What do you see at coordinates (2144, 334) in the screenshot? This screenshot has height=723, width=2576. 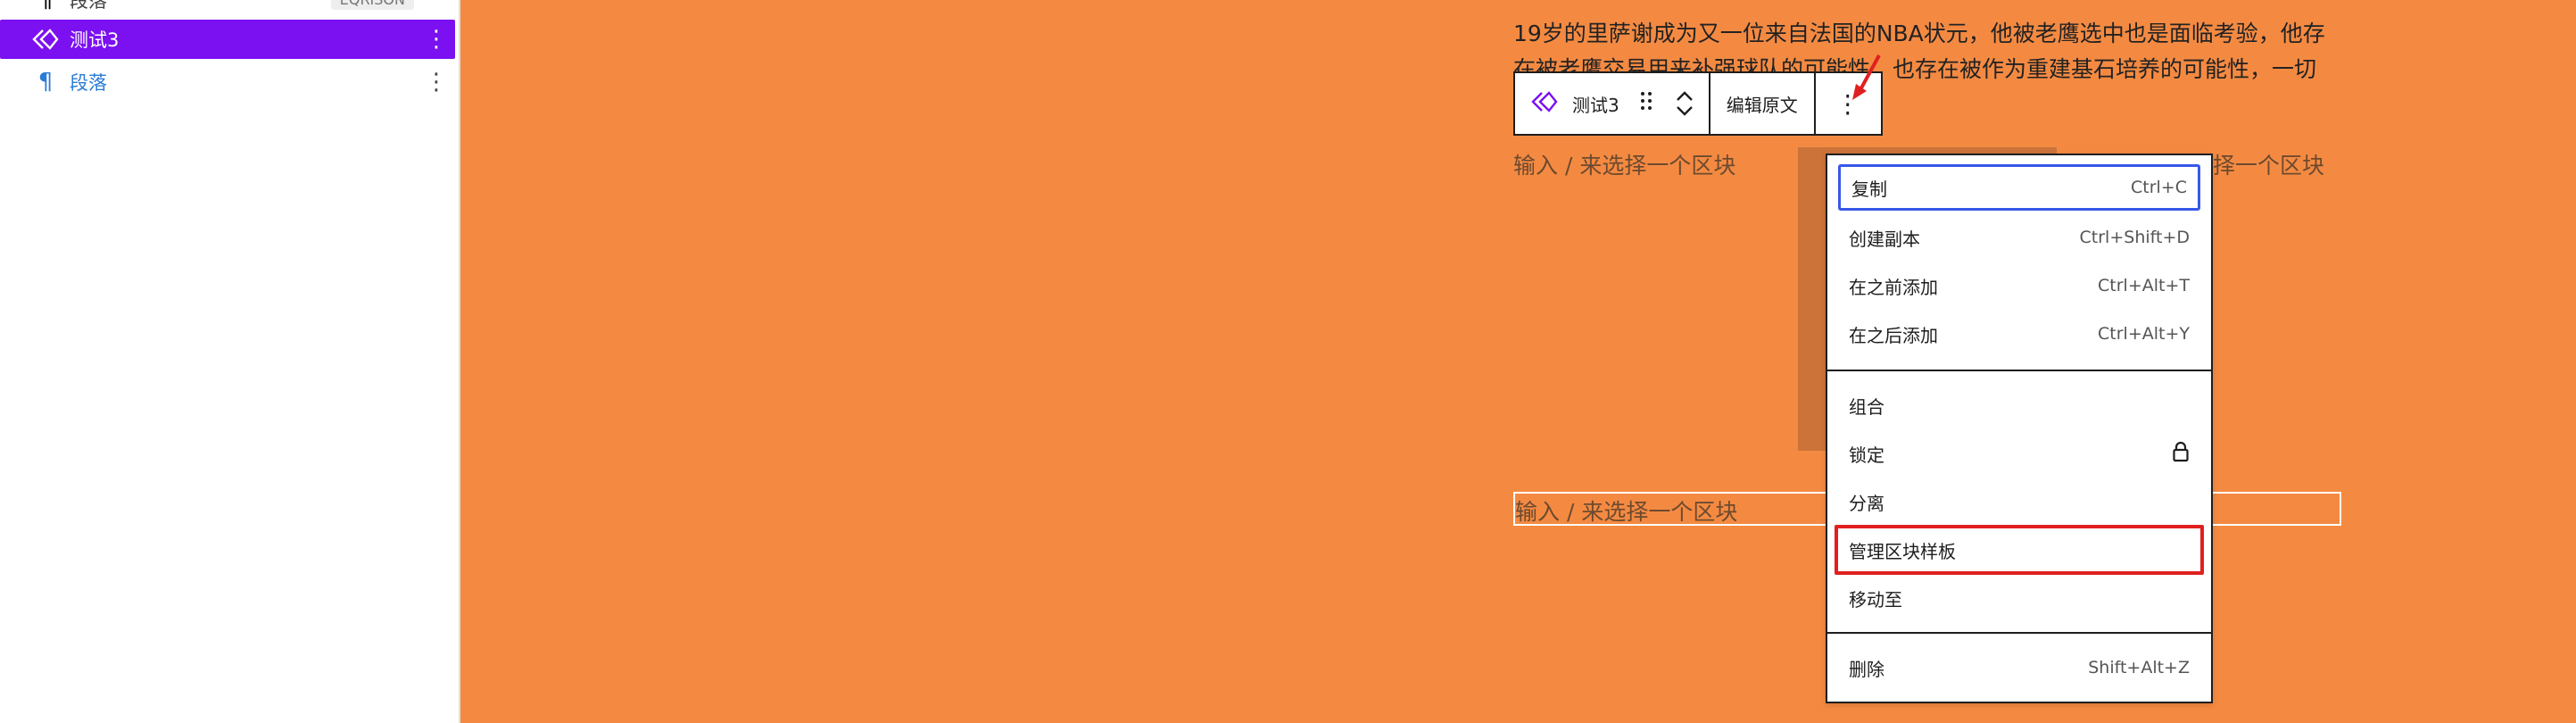 I see `menu-item-shortcut: Ctrl+Alt+Y` at bounding box center [2144, 334].